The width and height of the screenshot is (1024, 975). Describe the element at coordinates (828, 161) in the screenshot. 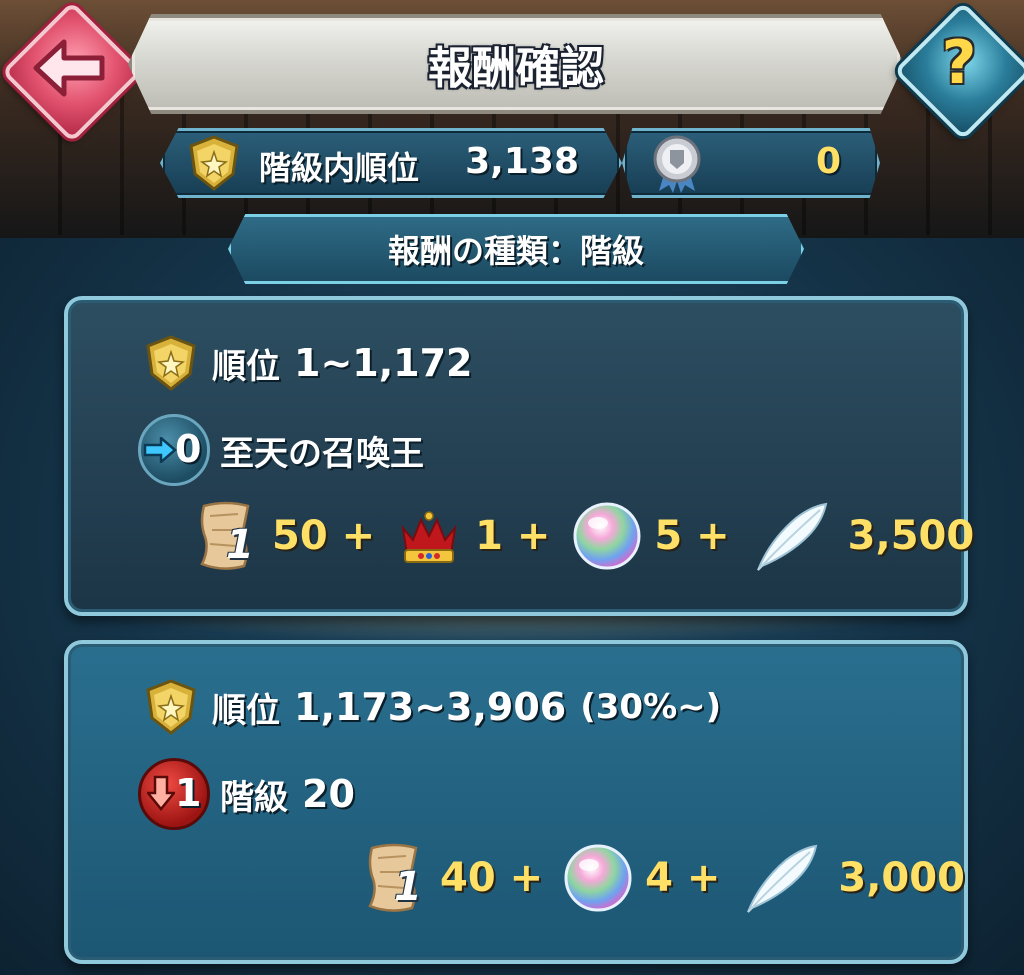

I see `badge-value: 0` at that location.